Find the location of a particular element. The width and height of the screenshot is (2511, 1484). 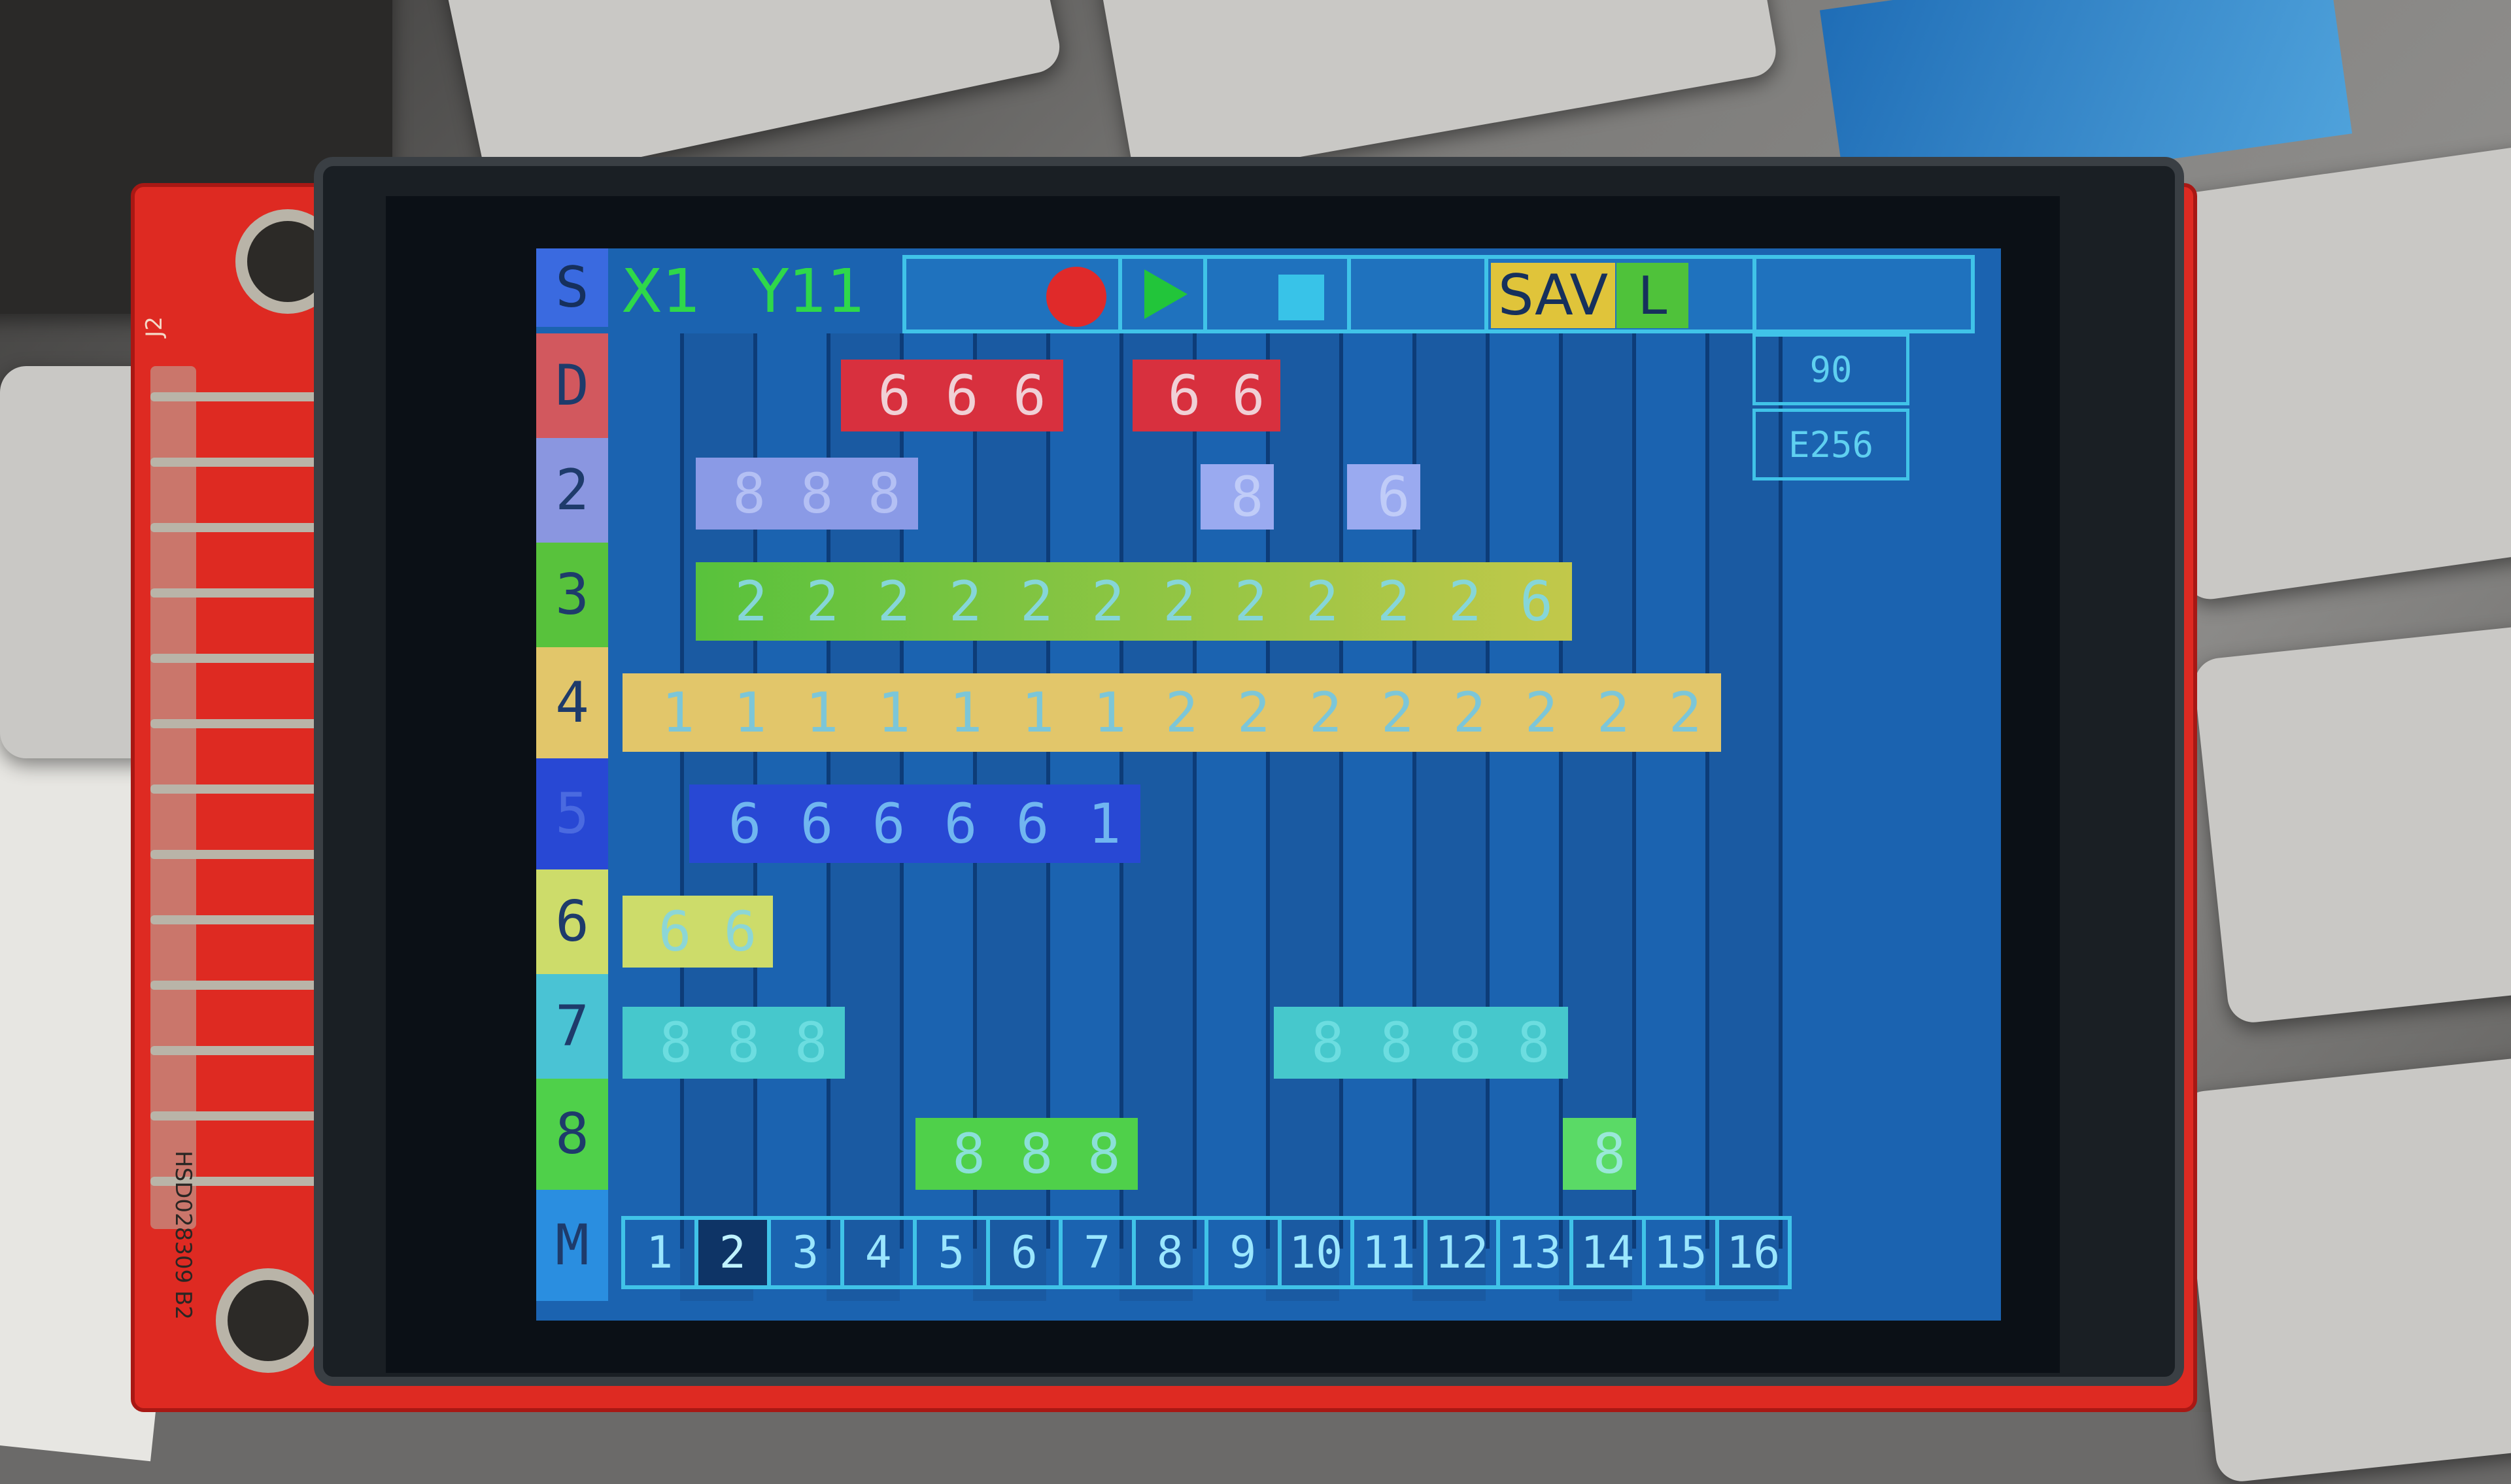

row-select-label: S is located at coordinates (572, 287).